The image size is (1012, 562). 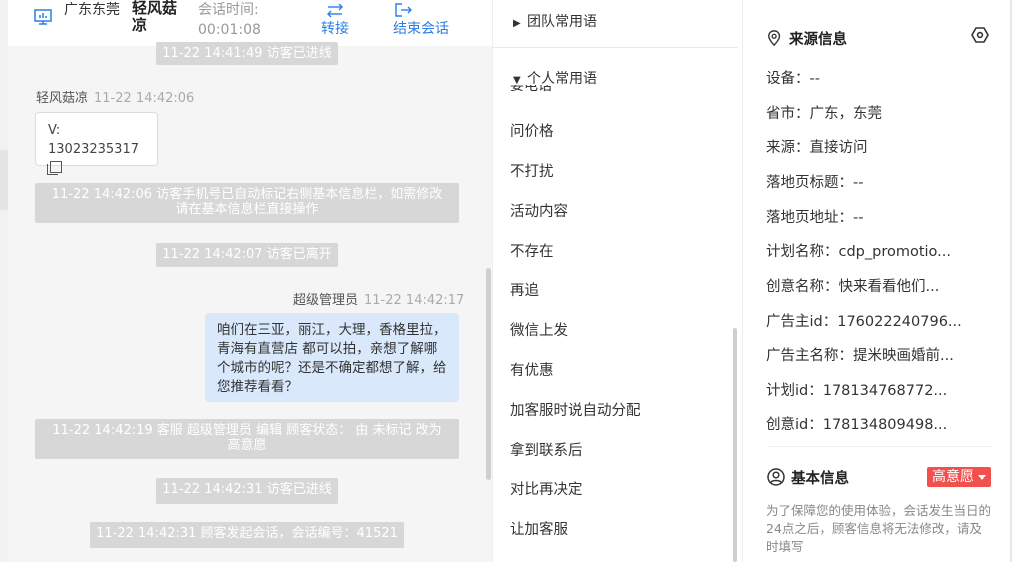 What do you see at coordinates (421, 29) in the screenshot?
I see `end-session-label: 结束会话` at bounding box center [421, 29].